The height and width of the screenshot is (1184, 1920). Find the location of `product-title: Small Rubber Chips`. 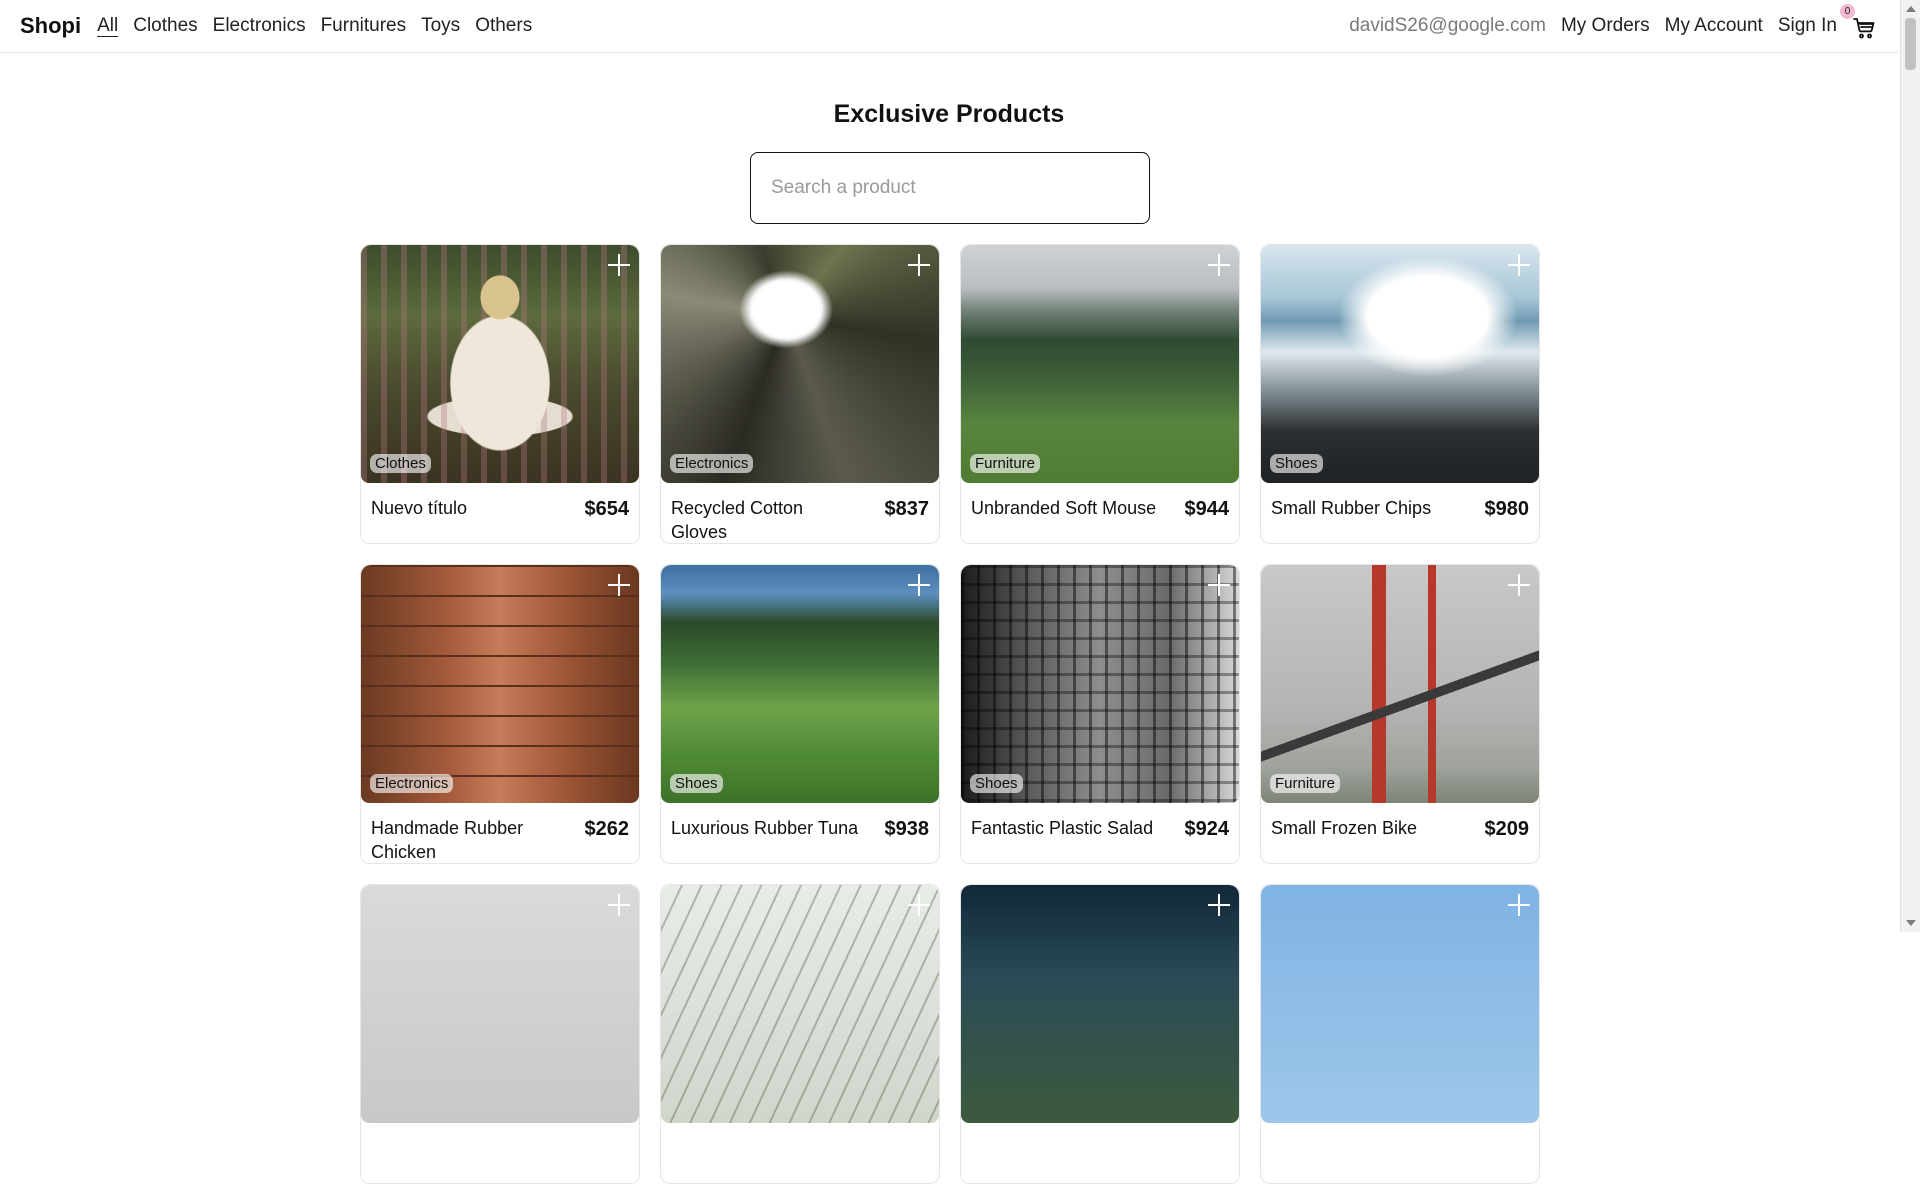

product-title: Small Rubber Chips is located at coordinates (1351, 508).